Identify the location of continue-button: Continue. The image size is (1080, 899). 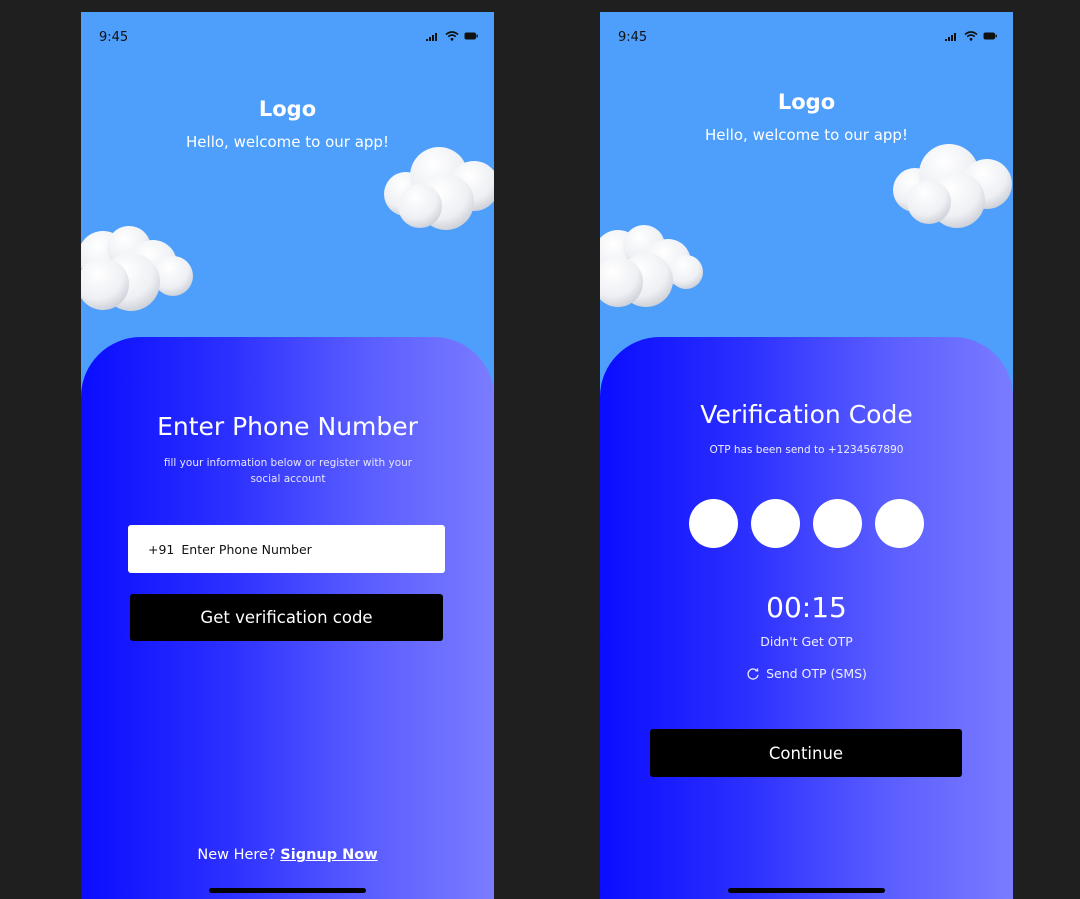
(806, 753).